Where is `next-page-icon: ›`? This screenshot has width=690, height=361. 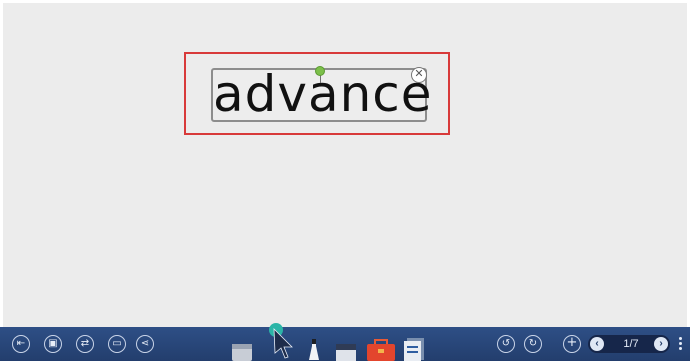 next-page-icon: › is located at coordinates (661, 344).